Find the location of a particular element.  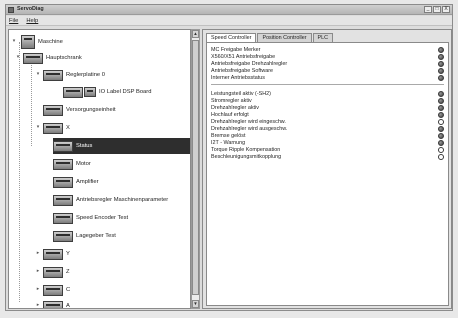

tree-item-reglerplatine: ▾ Reglerplatine 0 is located at coordinates (71, 75).